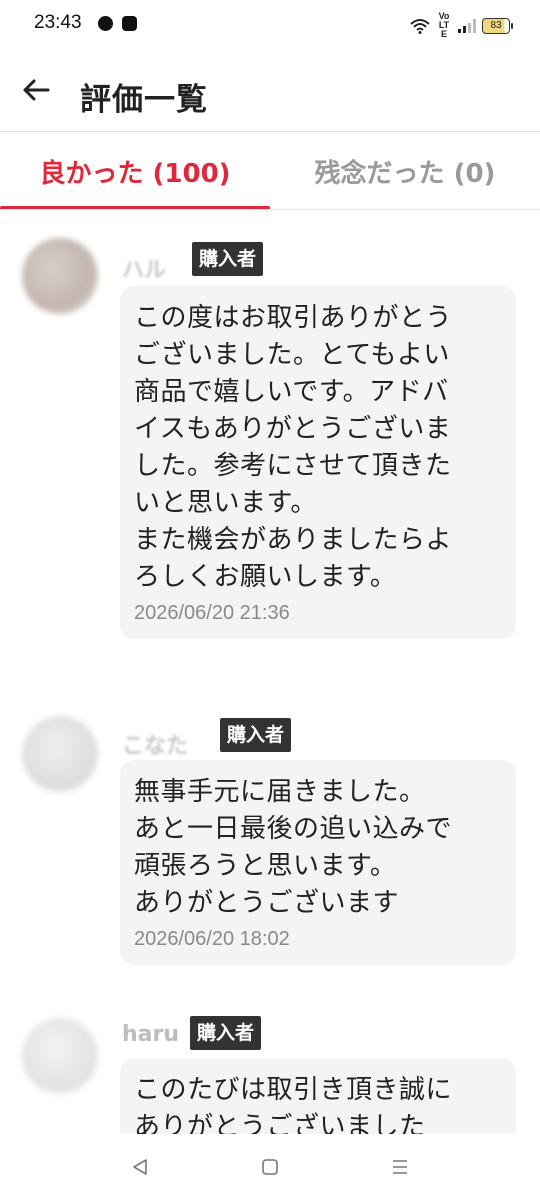 This screenshot has height=1200, width=540. I want to click on review-bubble: このたびは取引き頂き誠に ありがとうございました, so click(318, 1096).